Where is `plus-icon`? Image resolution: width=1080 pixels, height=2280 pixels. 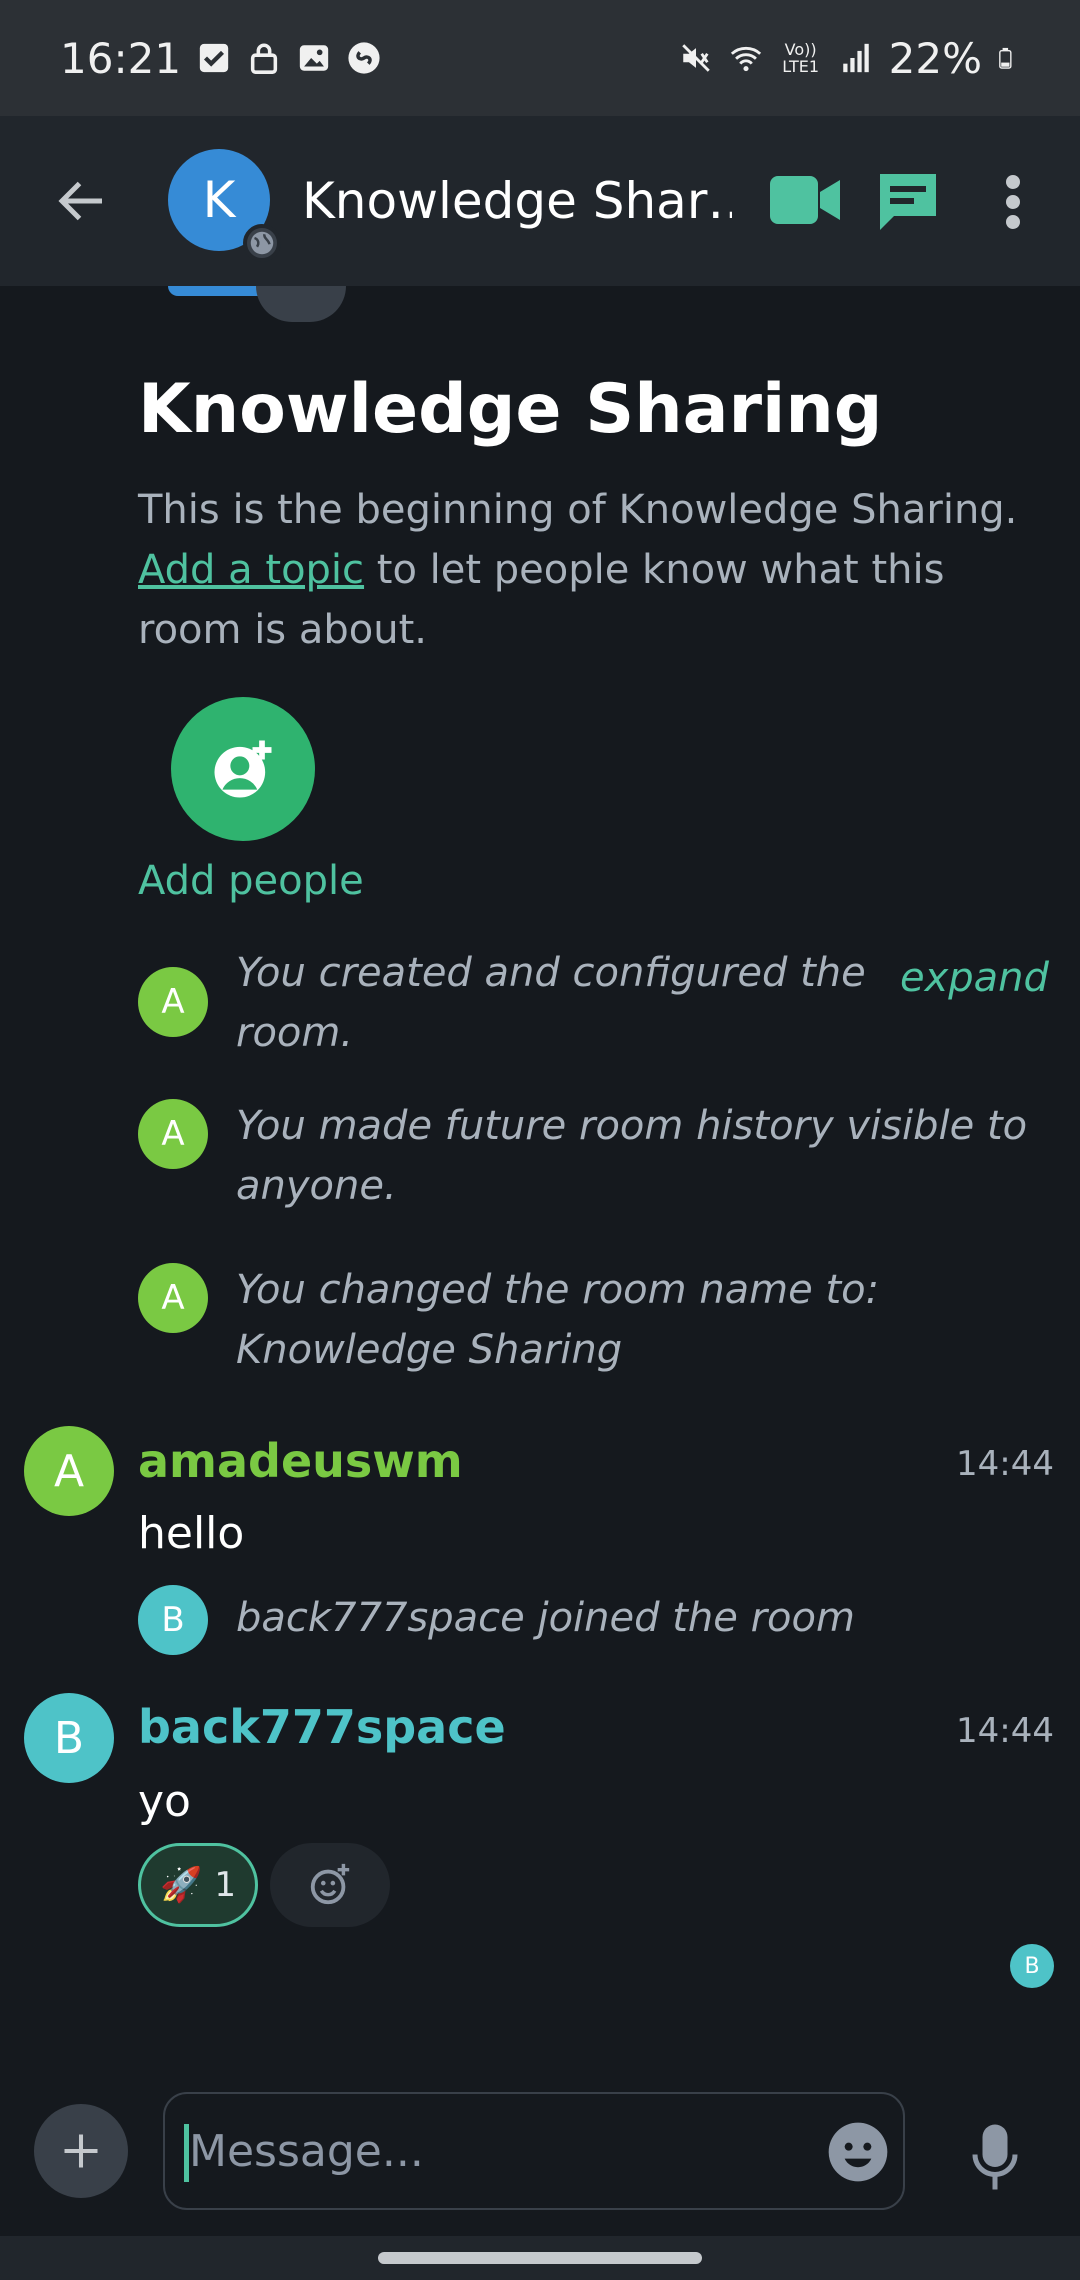
plus-icon is located at coordinates (81, 2151).